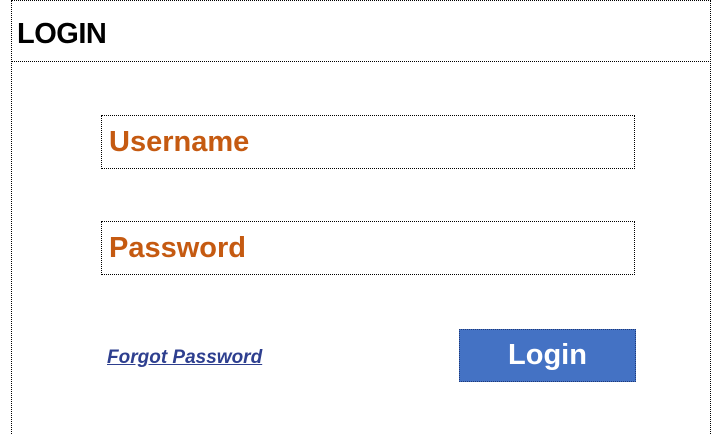 The height and width of the screenshot is (434, 712). I want to click on panel-right-border, so click(710, 217).